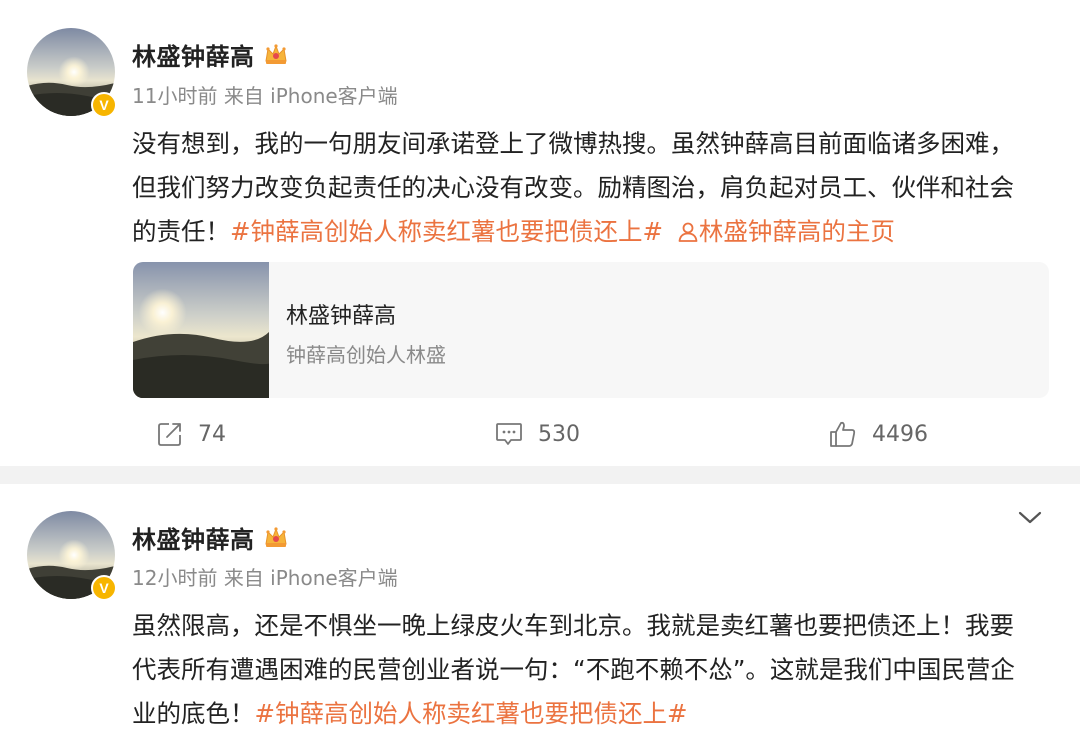  What do you see at coordinates (175, 96) in the screenshot?
I see `post-time: 11小时前` at bounding box center [175, 96].